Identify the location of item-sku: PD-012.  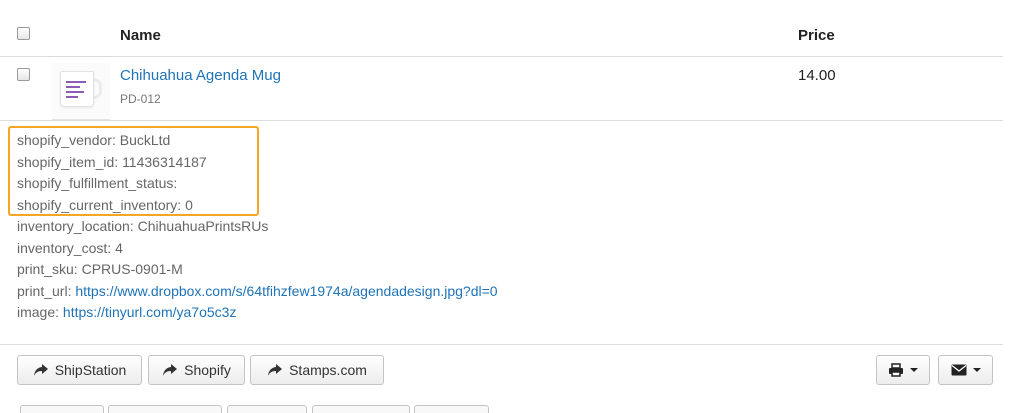
(140, 99).